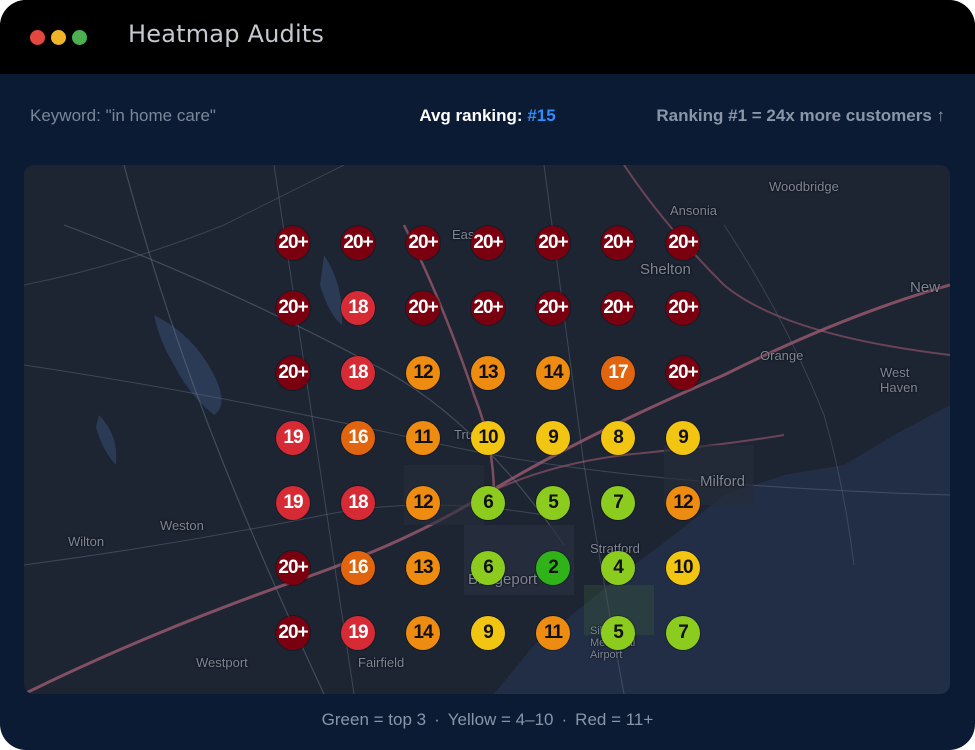  I want to click on legend-red: Red = 11+, so click(614, 719).